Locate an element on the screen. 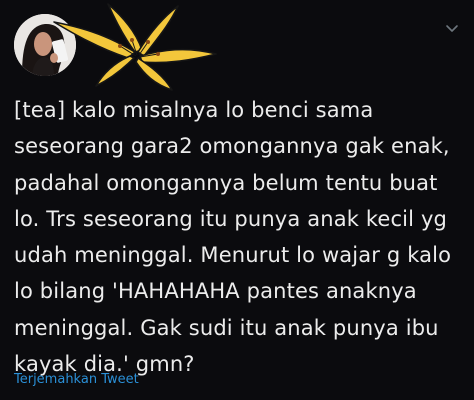 This screenshot has width=474, height=400. translate-tweet-link: Terjemahkan Tweet is located at coordinates (76, 379).